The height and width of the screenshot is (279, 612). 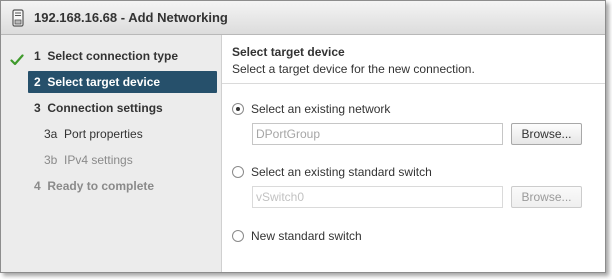 I want to click on step-label: IPv4 settings, so click(x=98, y=160).